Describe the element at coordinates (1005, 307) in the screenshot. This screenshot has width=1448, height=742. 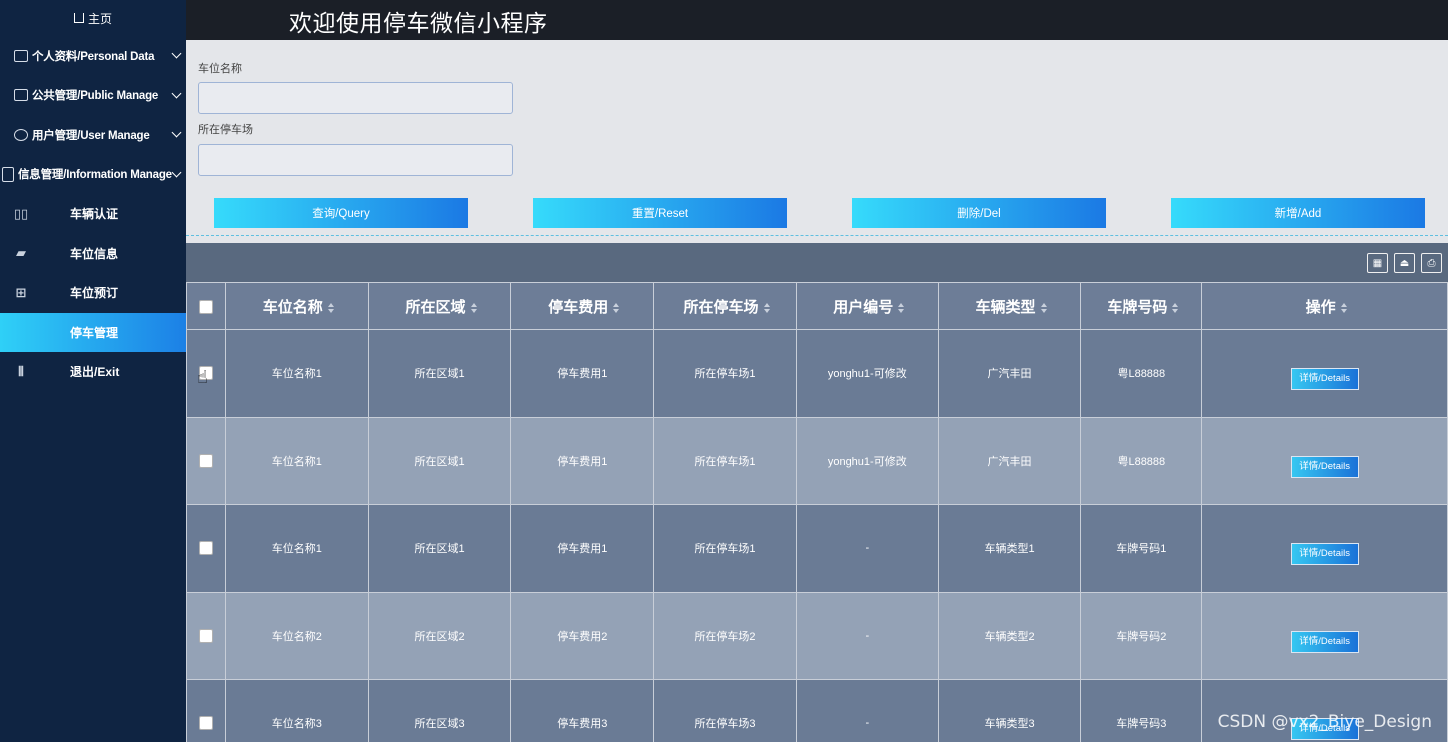
I see `column-header-label: 车辆类型` at that location.